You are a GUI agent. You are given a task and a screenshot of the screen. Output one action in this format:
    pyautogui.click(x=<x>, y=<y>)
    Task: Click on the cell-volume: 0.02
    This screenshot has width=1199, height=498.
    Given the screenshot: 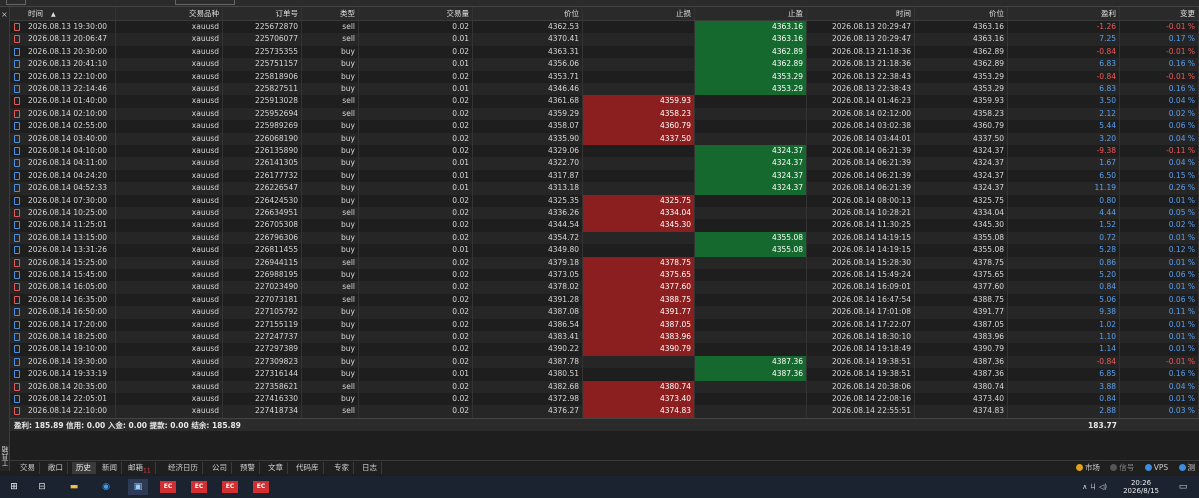 What is the action you would take?
    pyautogui.click(x=416, y=151)
    